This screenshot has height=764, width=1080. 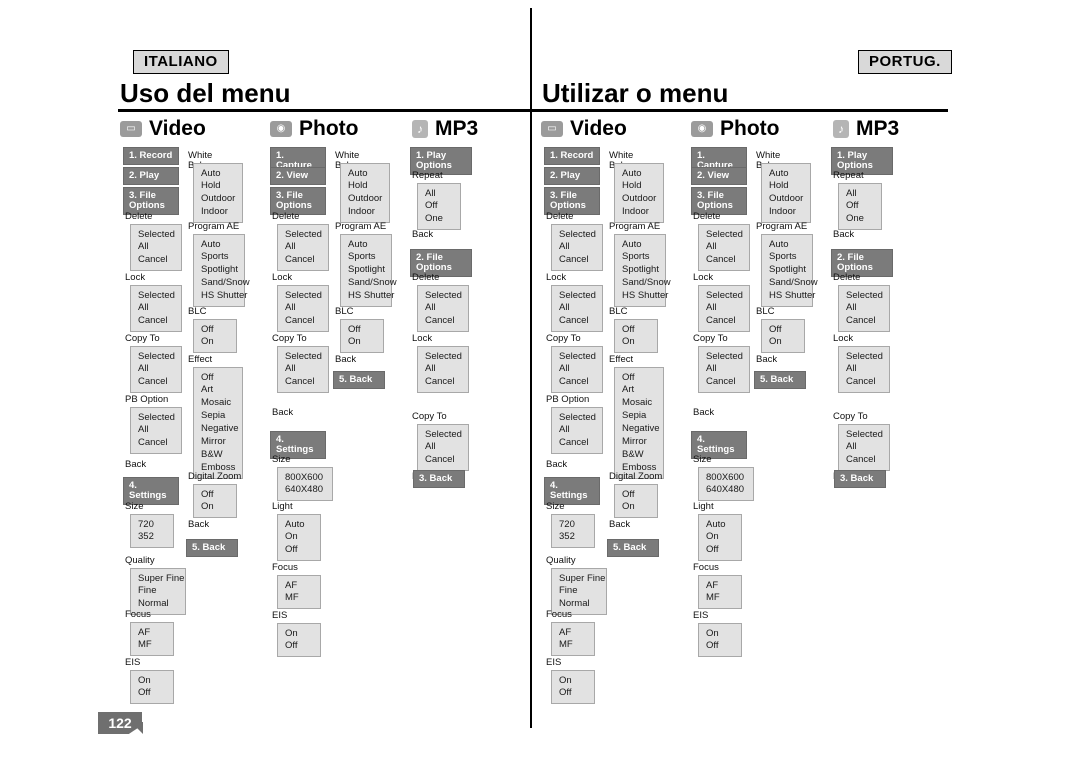 I want to click on option-item: B&W, so click(x=639, y=455).